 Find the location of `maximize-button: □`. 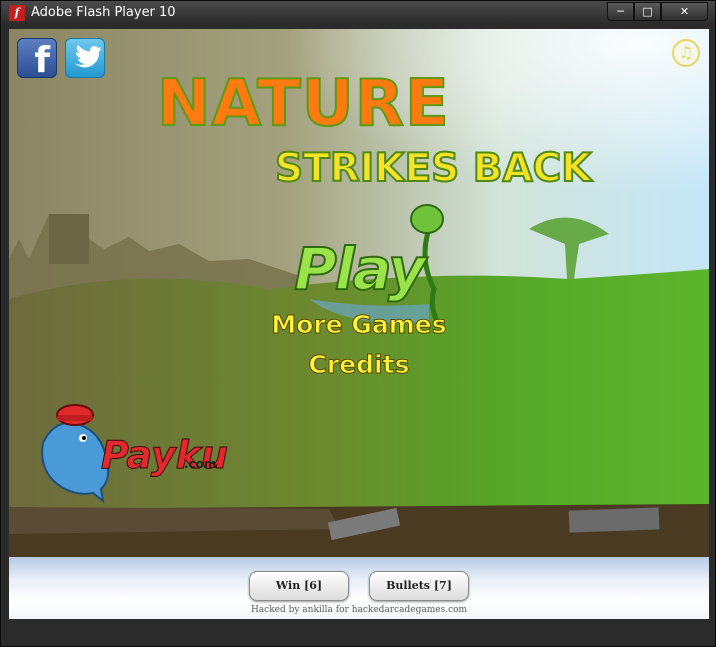

maximize-button: □ is located at coordinates (647, 11).